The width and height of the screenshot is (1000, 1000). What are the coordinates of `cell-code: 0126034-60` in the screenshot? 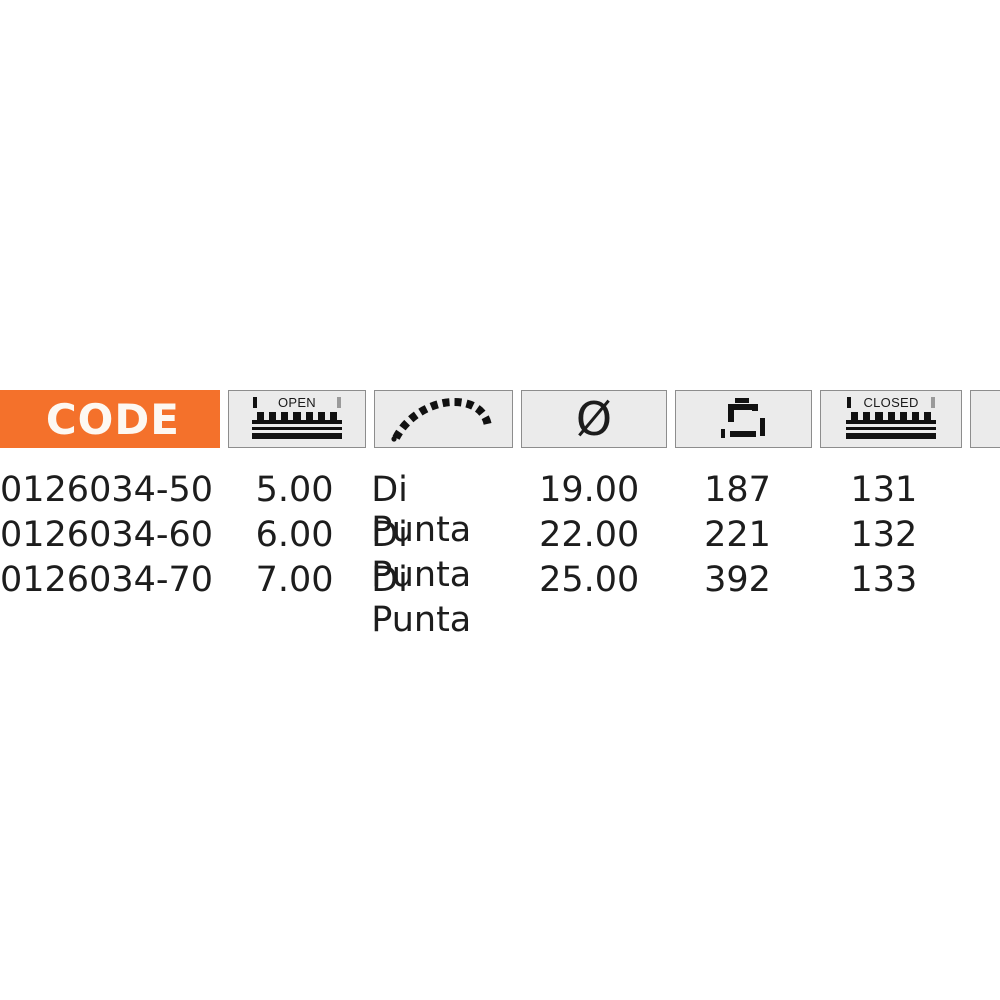 It's located at (109, 535).